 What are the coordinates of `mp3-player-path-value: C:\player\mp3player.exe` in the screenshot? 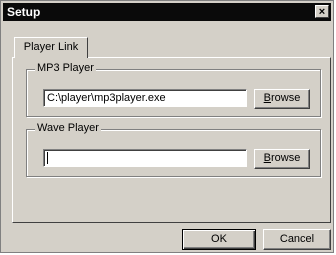 It's located at (106, 98).